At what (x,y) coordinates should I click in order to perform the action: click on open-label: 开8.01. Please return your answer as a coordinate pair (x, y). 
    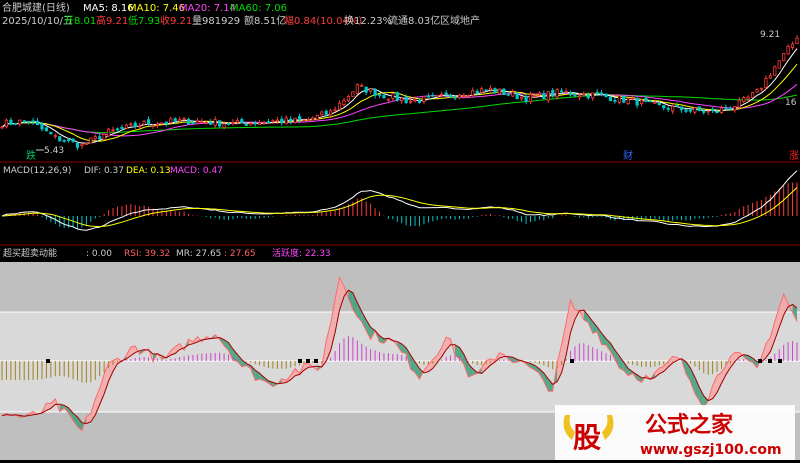
    Looking at the image, I should click on (80, 21).